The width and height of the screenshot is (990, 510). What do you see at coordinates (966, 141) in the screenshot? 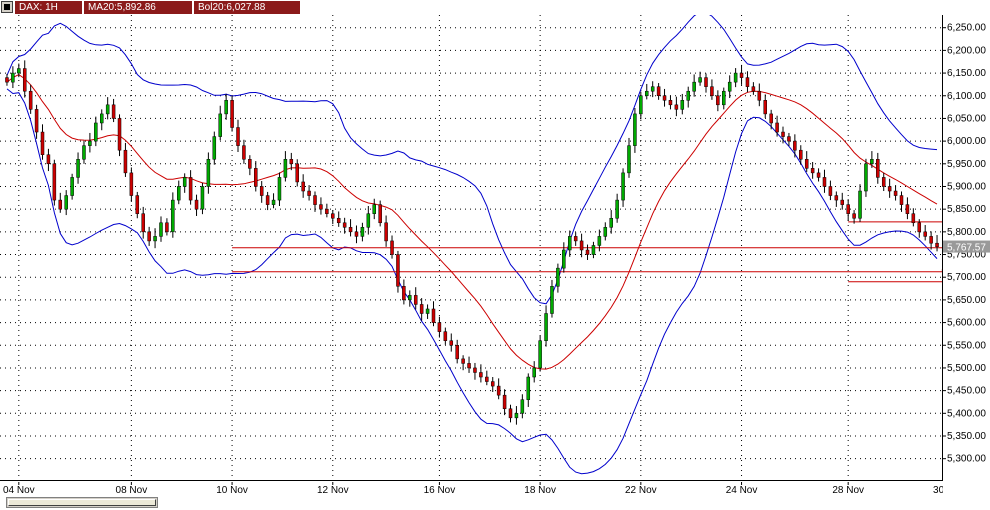
I see `price-tick-label: 6,000.00` at bounding box center [966, 141].